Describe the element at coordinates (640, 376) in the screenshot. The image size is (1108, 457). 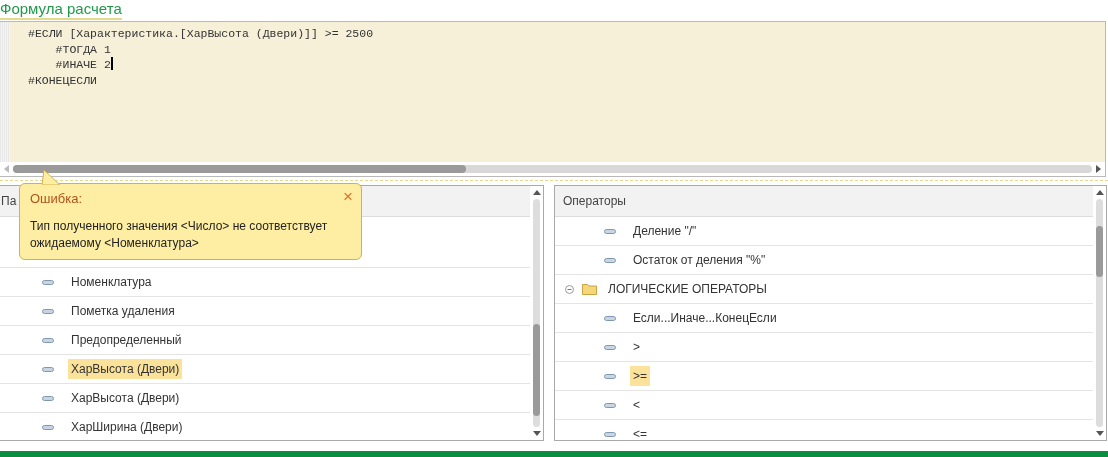
I see `tree-item-label: >=` at that location.